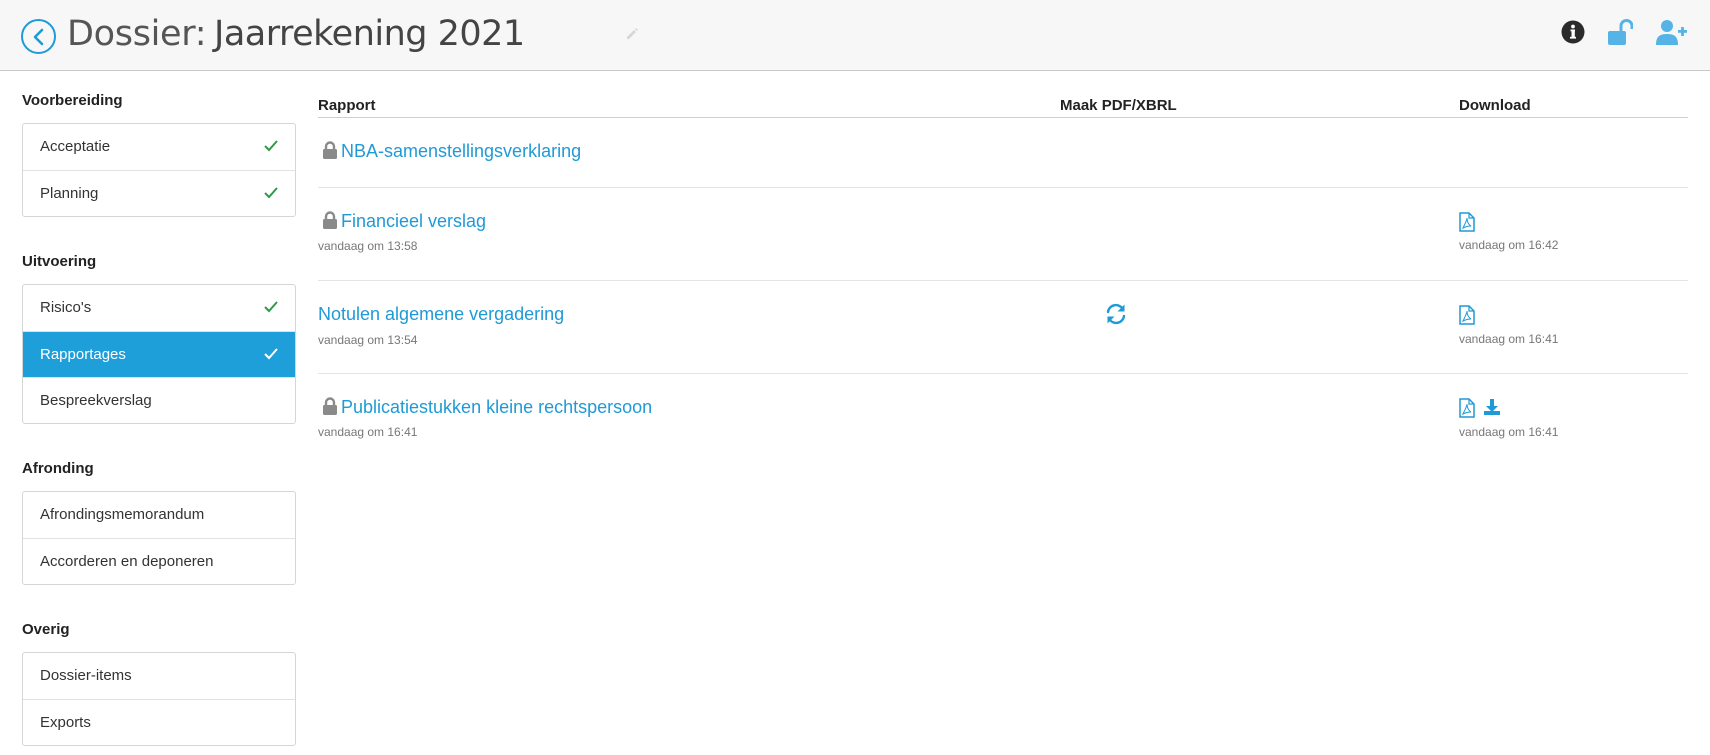 The height and width of the screenshot is (755, 1710). I want to click on report-date: vandaag om 16:41, so click(368, 432).